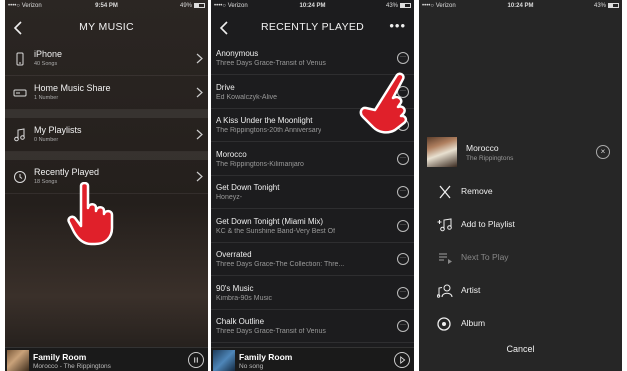  What do you see at coordinates (46, 182) in the screenshot?
I see `library-row-count: 18 Songs` at bounding box center [46, 182].